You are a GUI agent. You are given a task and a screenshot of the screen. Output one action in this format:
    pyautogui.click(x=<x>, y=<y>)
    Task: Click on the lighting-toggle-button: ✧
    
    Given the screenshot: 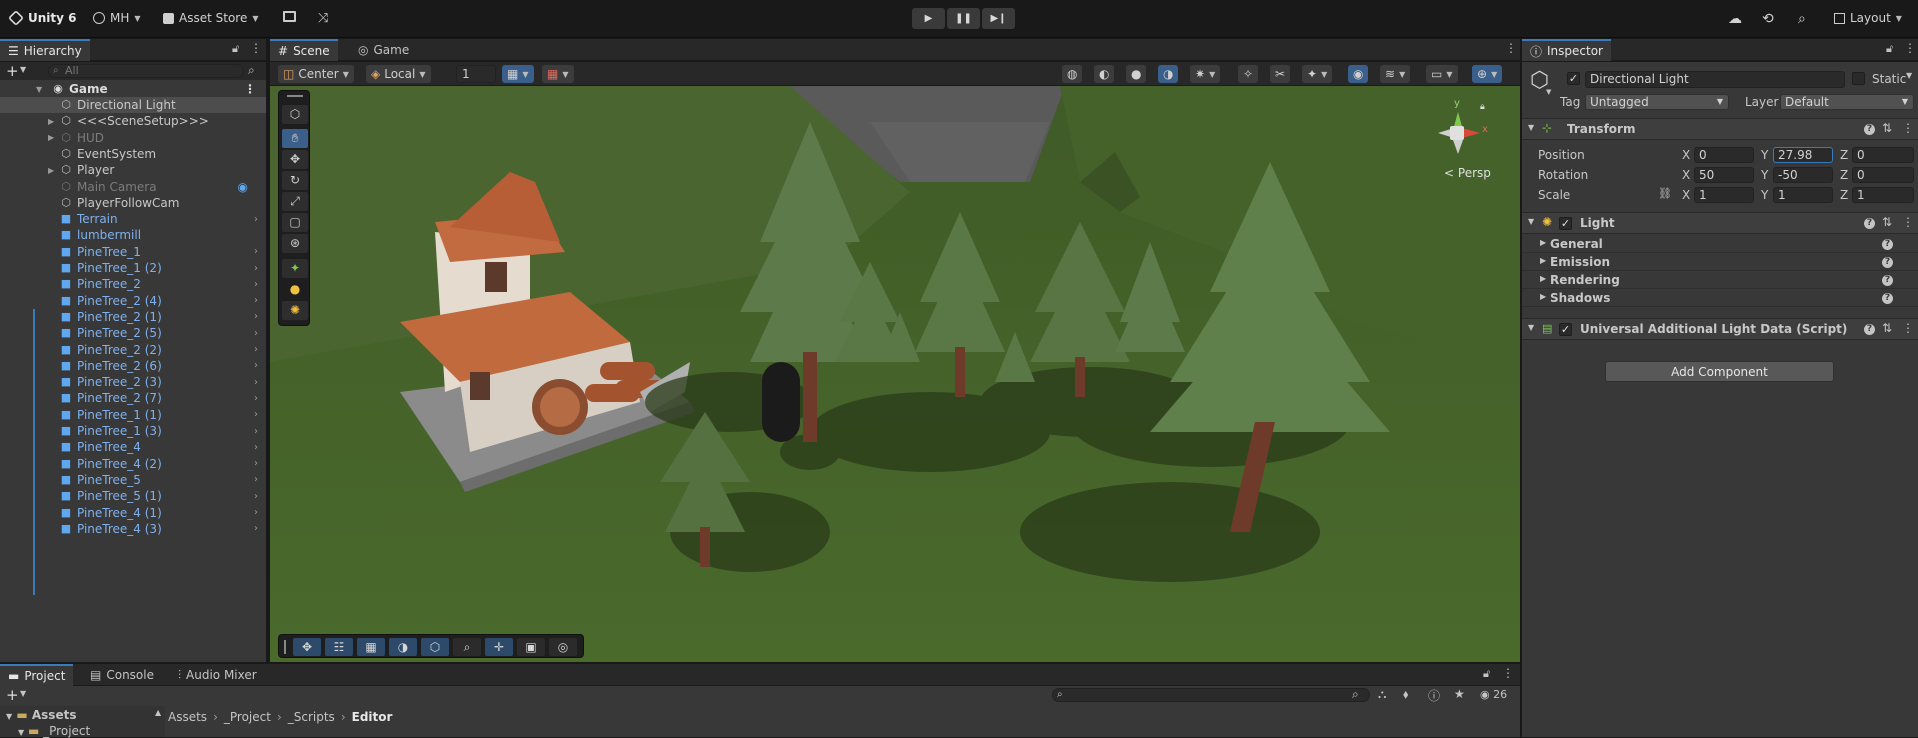 What is the action you would take?
    pyautogui.click(x=1248, y=74)
    